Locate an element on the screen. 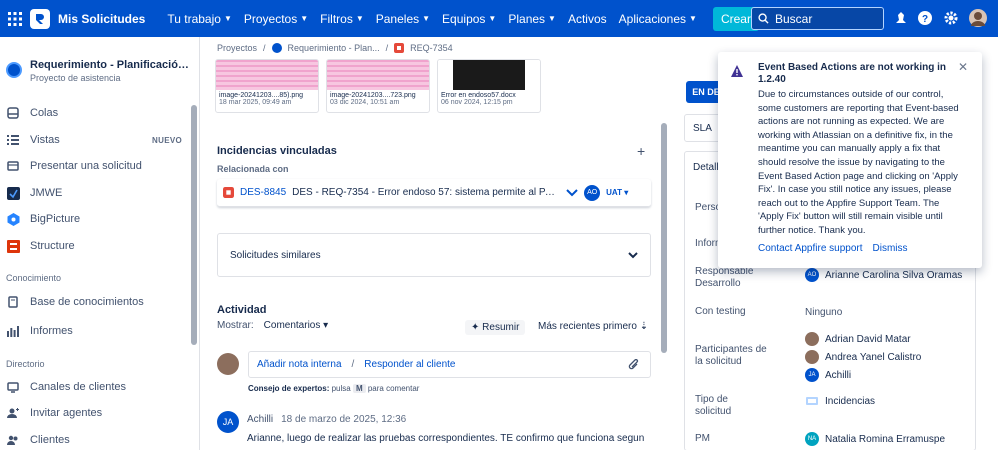 The width and height of the screenshot is (998, 450). nav-paneles: Paneles ▼ is located at coordinates (403, 19).